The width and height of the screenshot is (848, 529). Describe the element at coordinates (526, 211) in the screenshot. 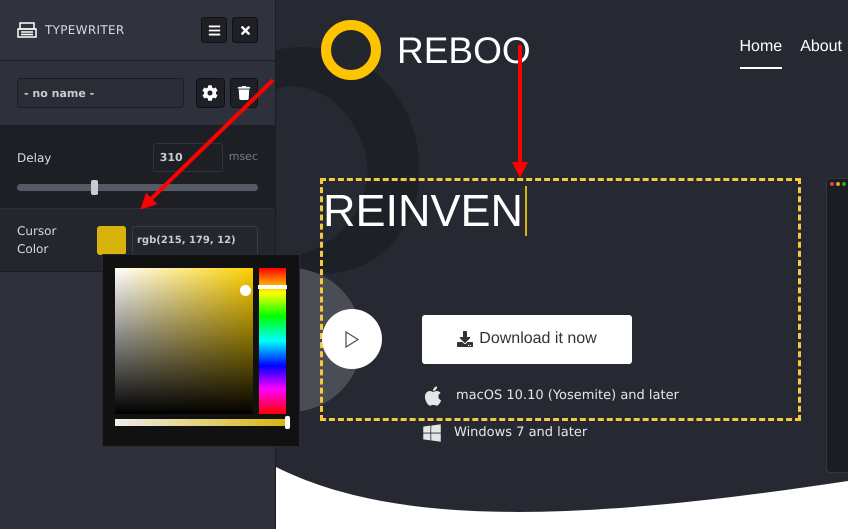

I see `text-cursor` at that location.